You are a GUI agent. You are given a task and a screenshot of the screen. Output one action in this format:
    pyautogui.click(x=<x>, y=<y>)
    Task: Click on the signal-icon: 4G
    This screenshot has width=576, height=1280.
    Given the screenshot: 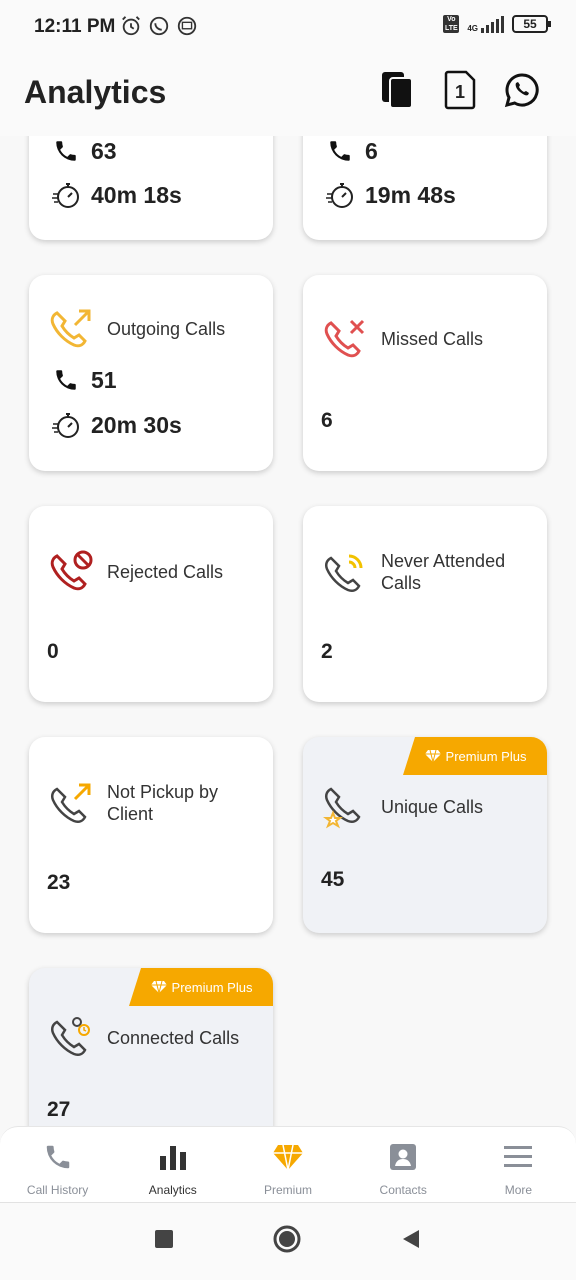 What is the action you would take?
    pyautogui.click(x=485, y=24)
    